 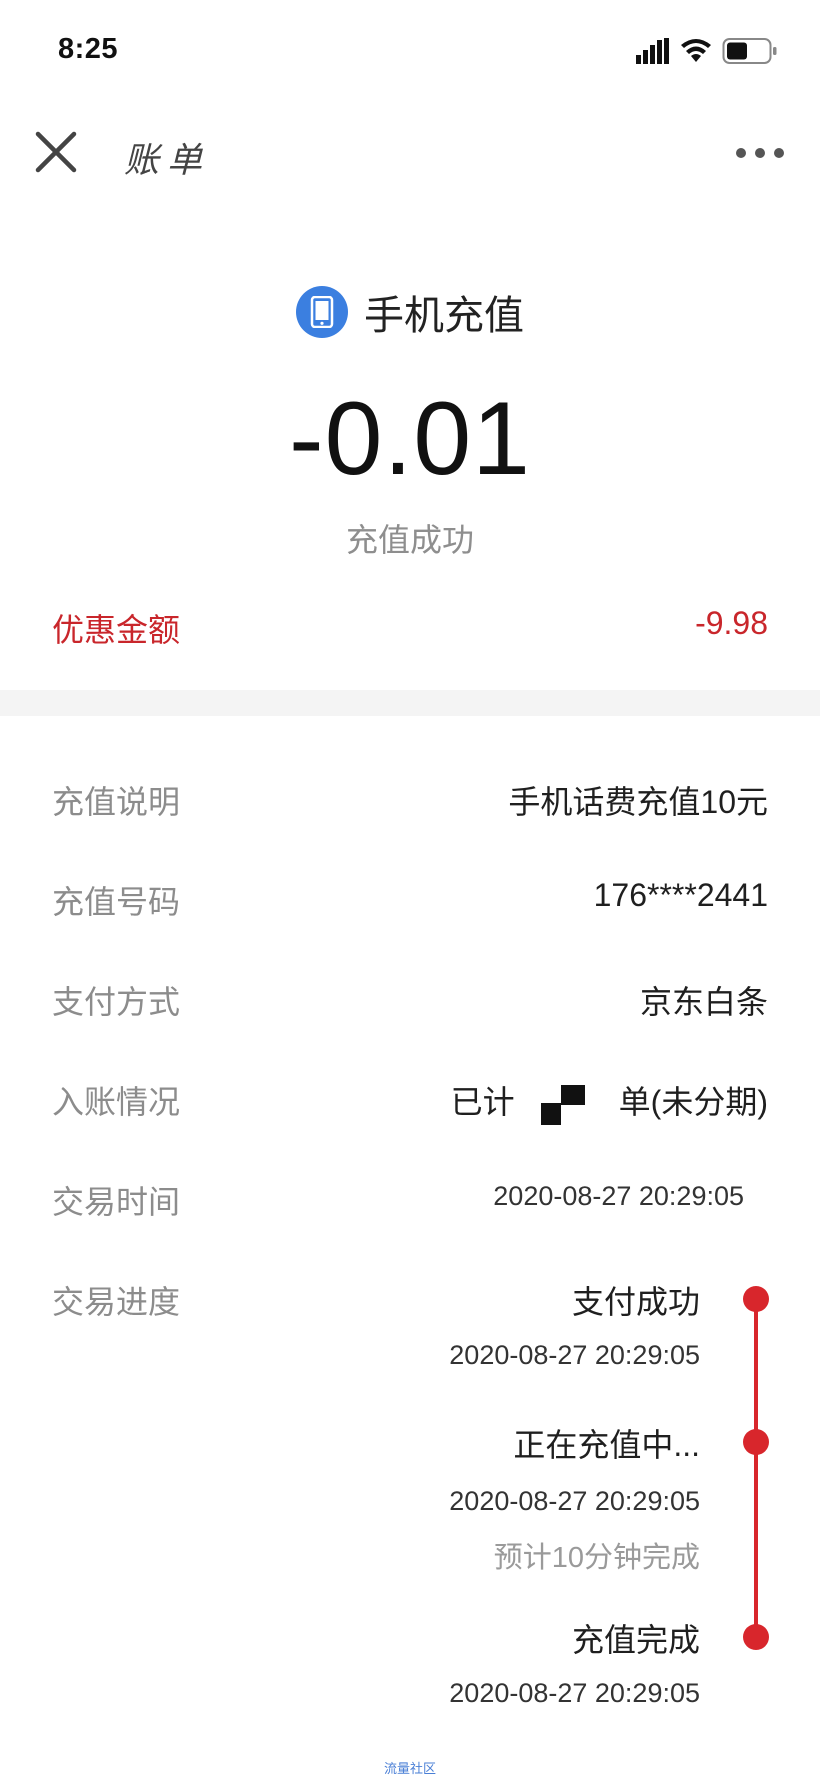 What do you see at coordinates (410, 155) in the screenshot?
I see `nav-bar: 账单` at bounding box center [410, 155].